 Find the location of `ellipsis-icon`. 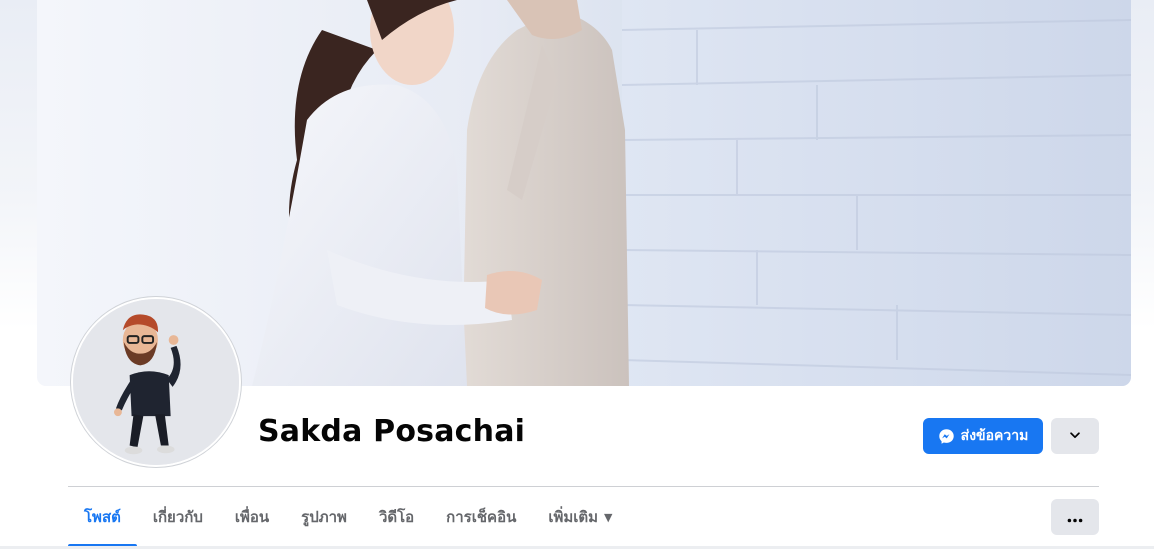

ellipsis-icon is located at coordinates (1075, 517).